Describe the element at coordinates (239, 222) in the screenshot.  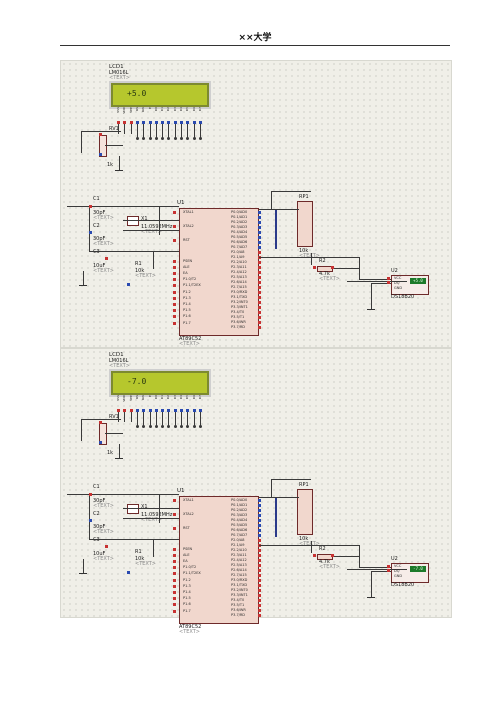
I see `mcu-right-pin-label: P0.2/AD2` at that location.